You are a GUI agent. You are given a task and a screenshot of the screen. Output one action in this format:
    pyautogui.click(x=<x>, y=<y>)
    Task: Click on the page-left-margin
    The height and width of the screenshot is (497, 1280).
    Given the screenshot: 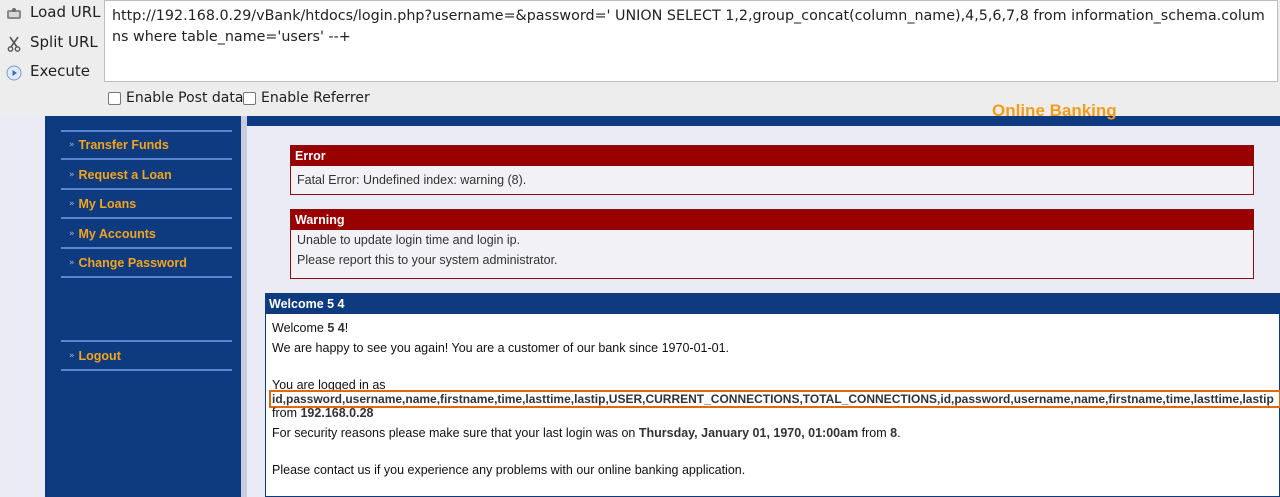 What is the action you would take?
    pyautogui.click(x=22, y=306)
    